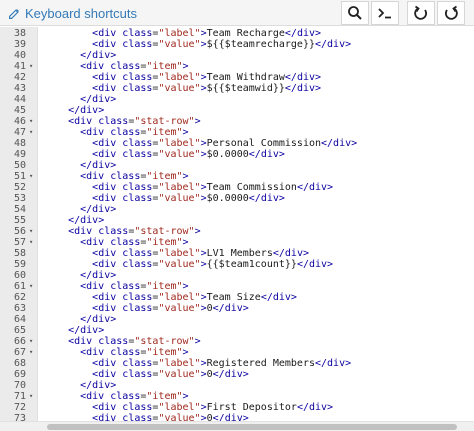  I want to click on code-text: <div class="label">Team Withdraw</div>, so click(207, 77).